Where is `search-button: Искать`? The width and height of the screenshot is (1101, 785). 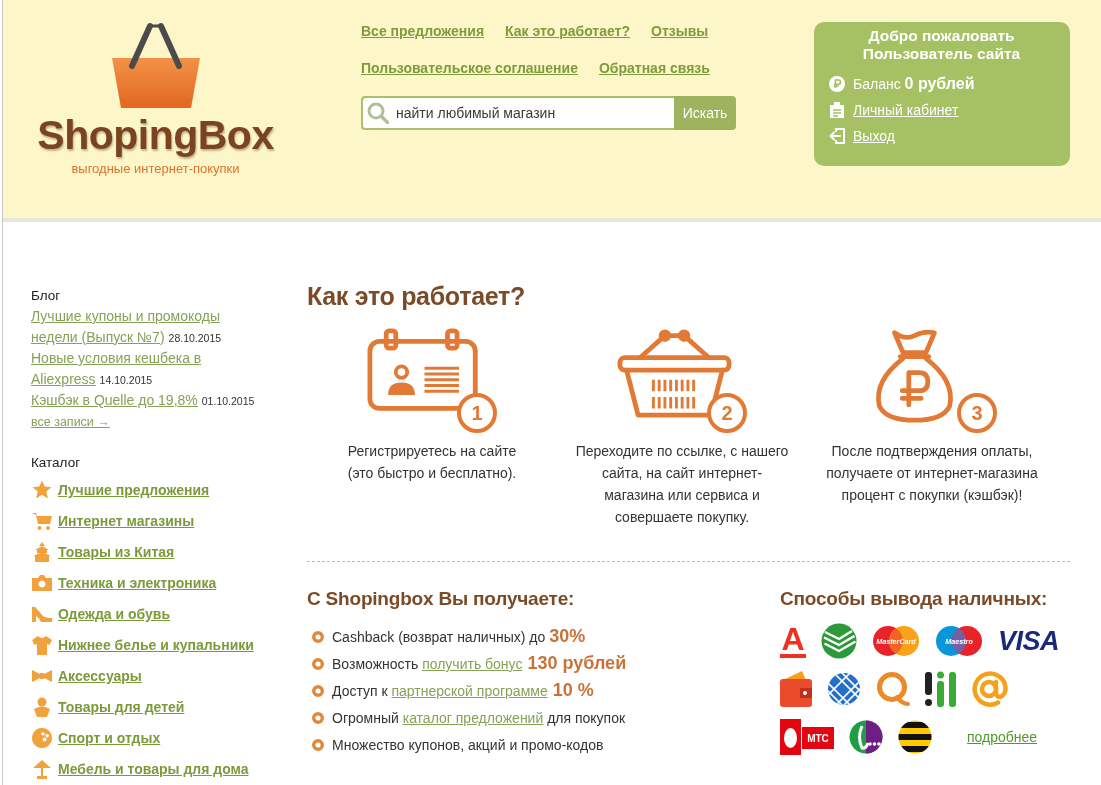 search-button: Искать is located at coordinates (705, 113).